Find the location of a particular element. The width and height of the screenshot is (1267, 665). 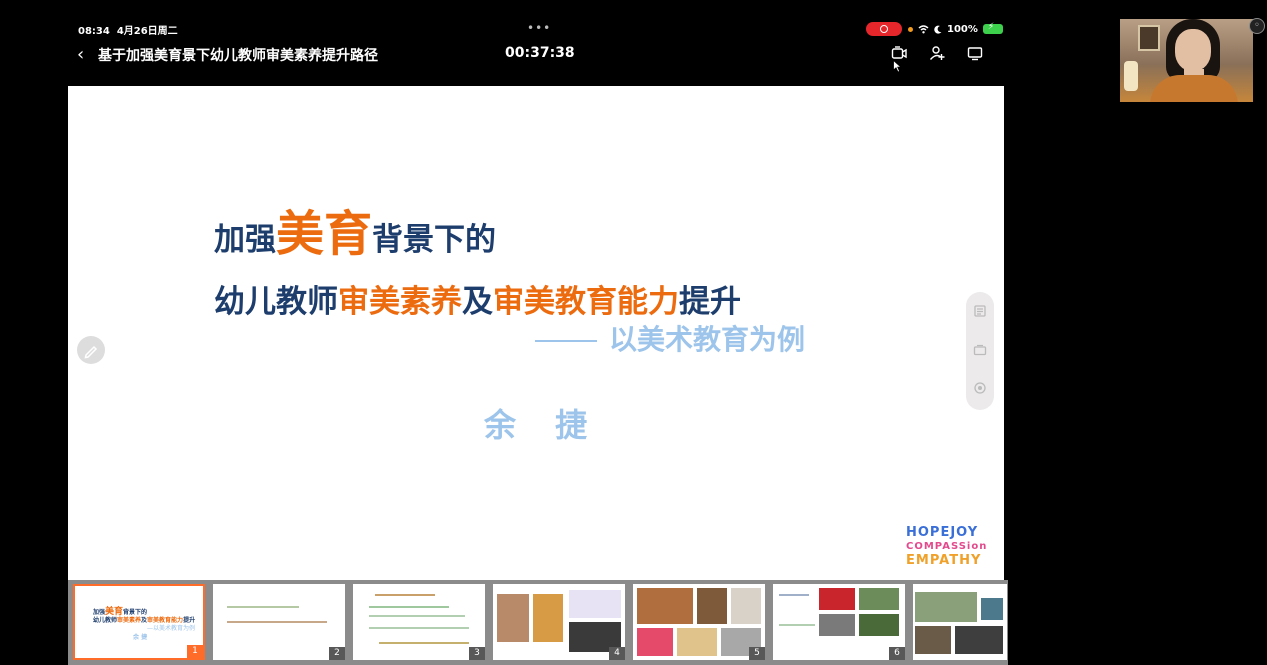

more-dots-icon: ••• is located at coordinates (539, 28).